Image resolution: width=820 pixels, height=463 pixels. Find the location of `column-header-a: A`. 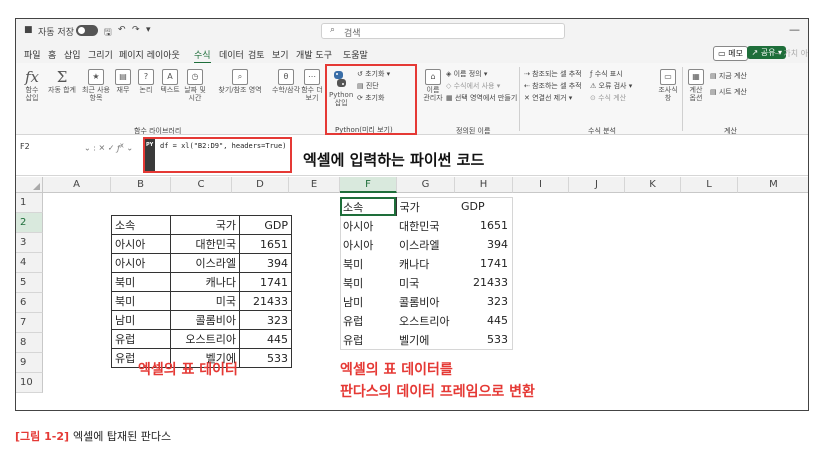

column-header-a: A is located at coordinates (77, 185).